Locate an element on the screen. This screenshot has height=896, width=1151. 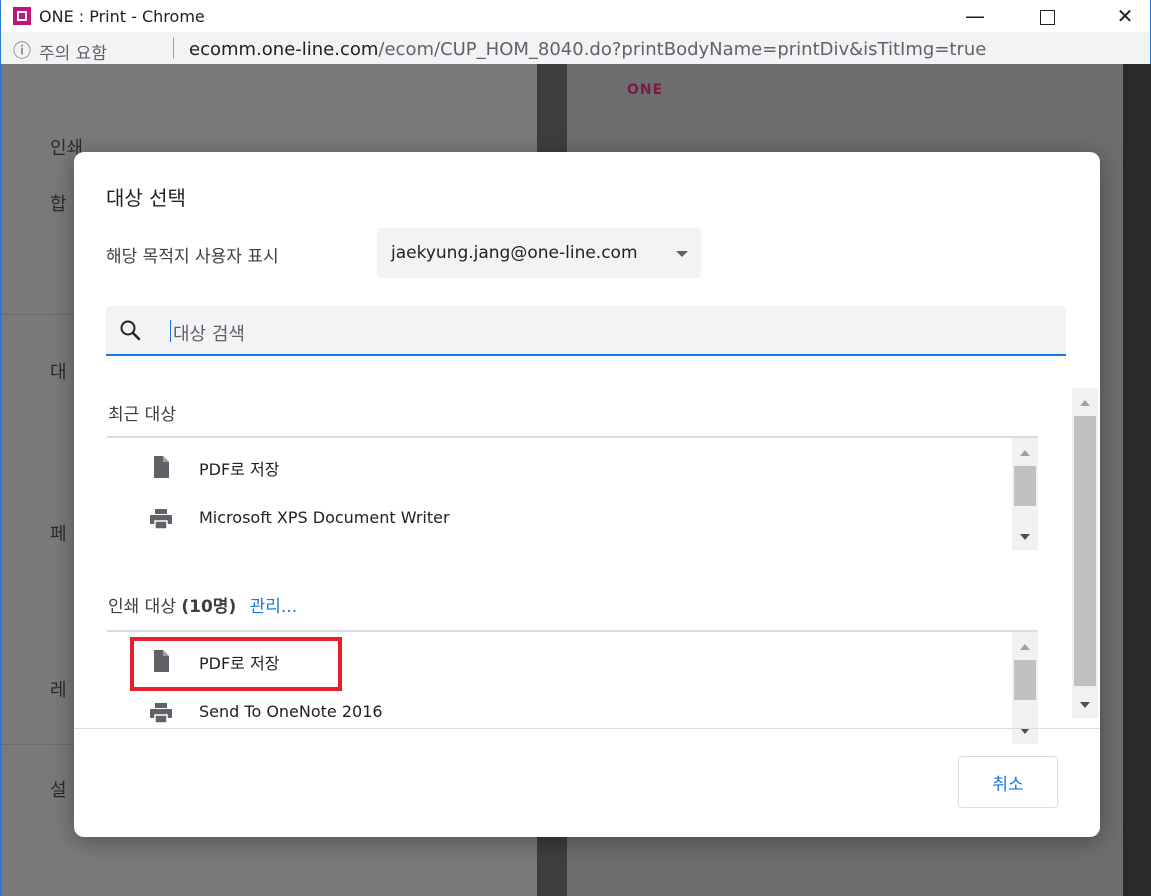
close-button: ✕ is located at coordinates (1125, 16).